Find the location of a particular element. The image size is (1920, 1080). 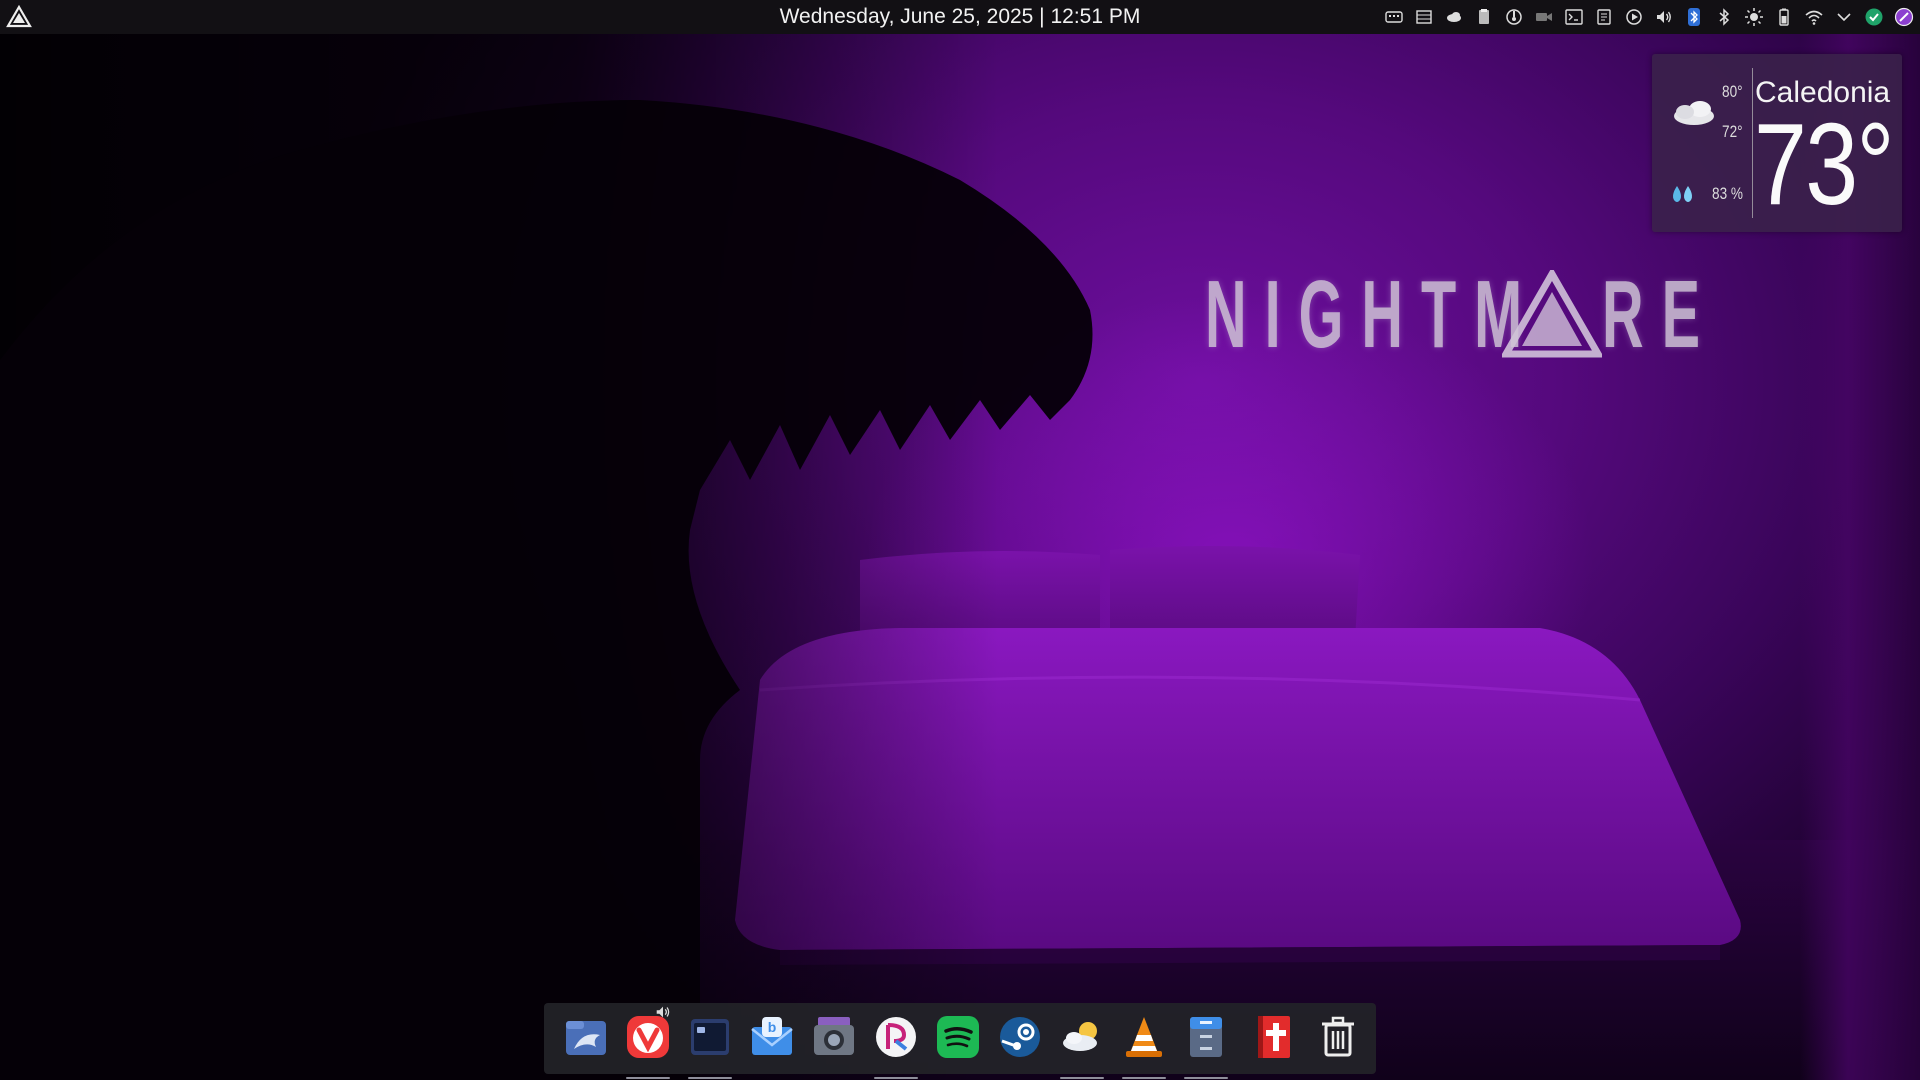

file-cabinet-icon is located at coordinates (1206, 1037).